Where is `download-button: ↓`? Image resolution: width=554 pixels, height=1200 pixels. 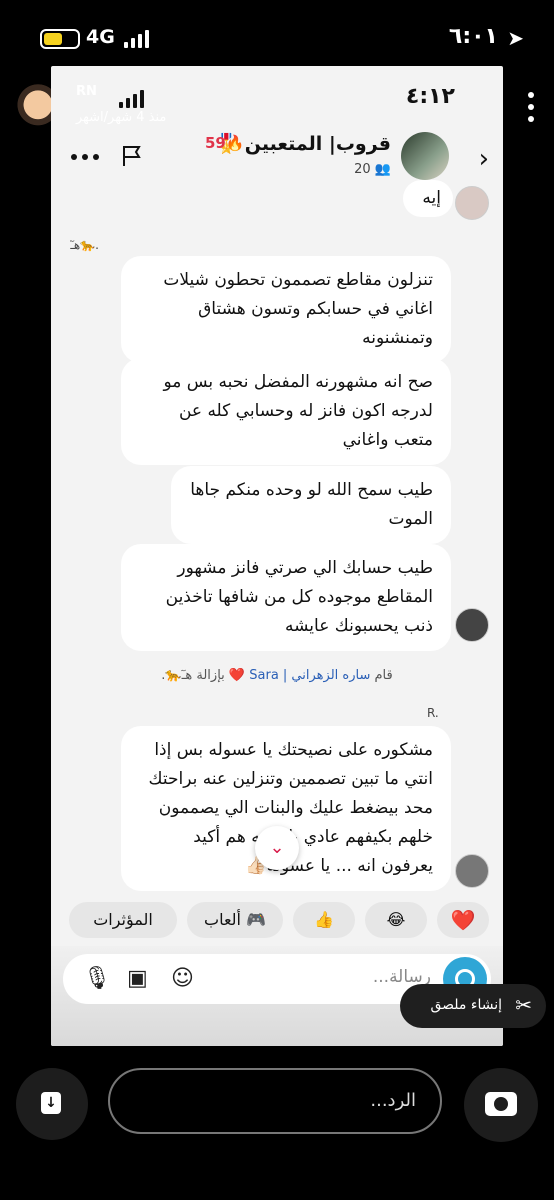 download-button: ↓ is located at coordinates (52, 1104).